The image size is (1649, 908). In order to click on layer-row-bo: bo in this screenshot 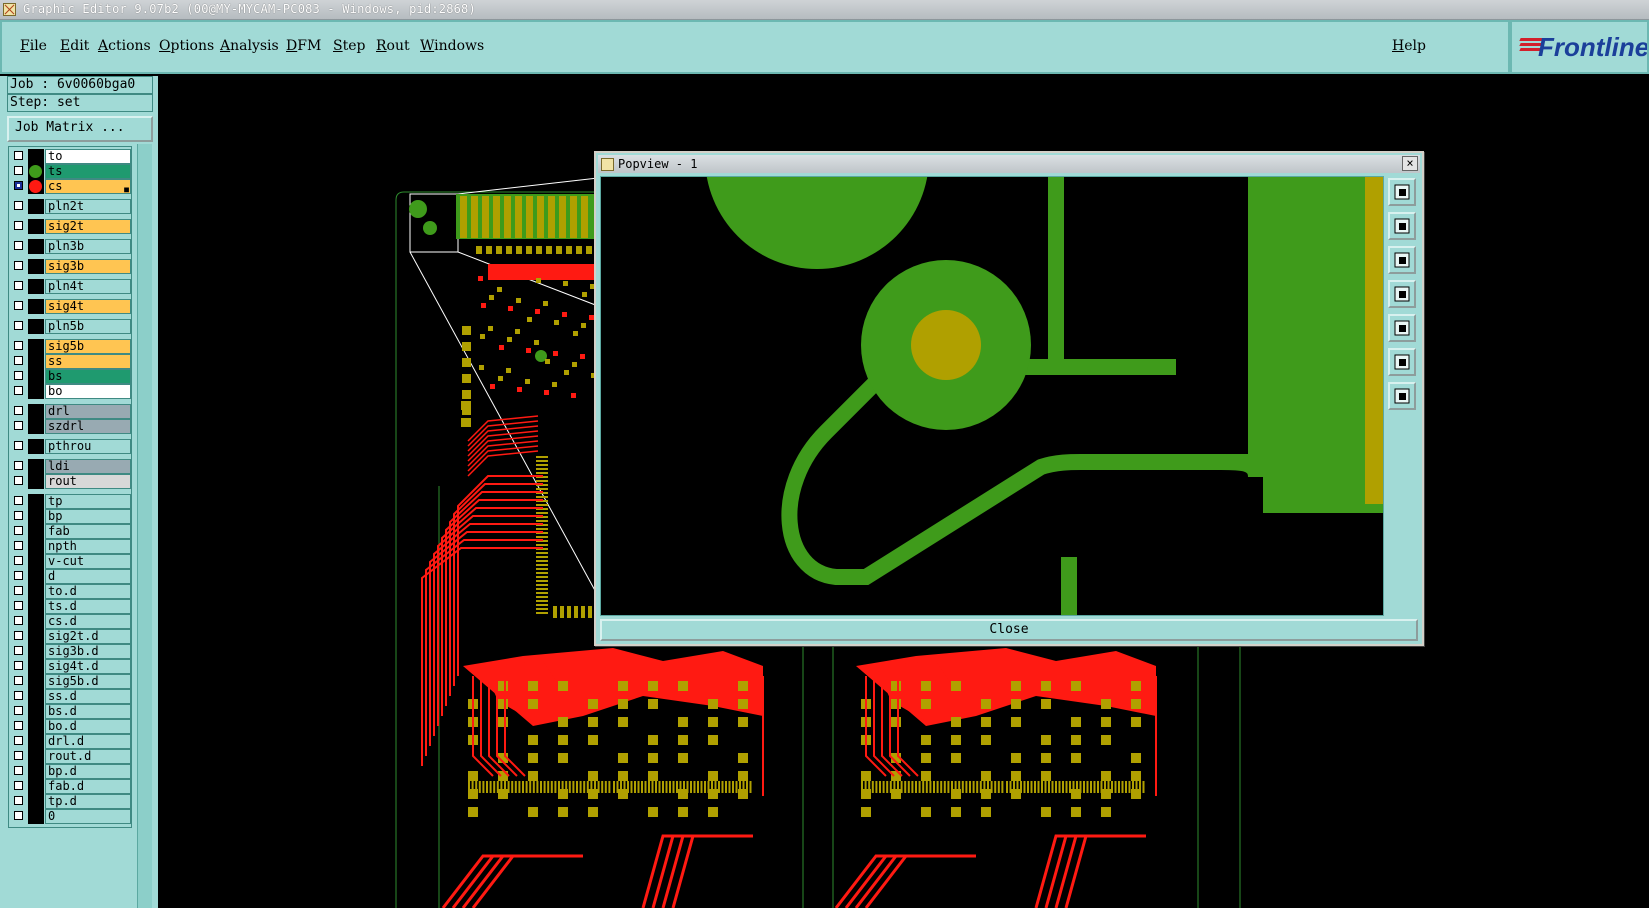, I will do `click(71, 391)`.